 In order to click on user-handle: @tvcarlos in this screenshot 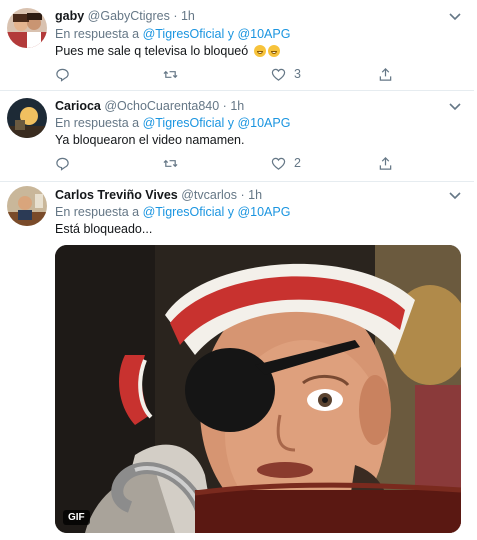, I will do `click(209, 195)`.